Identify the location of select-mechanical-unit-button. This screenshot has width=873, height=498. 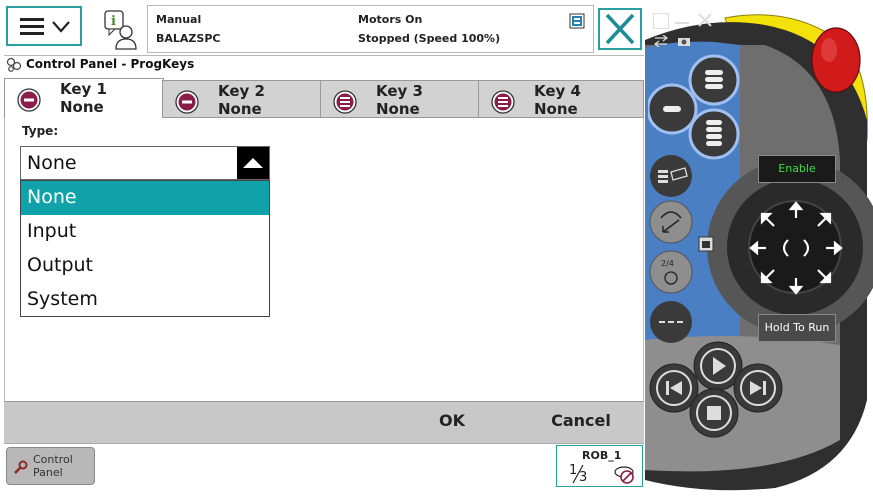
(671, 176).